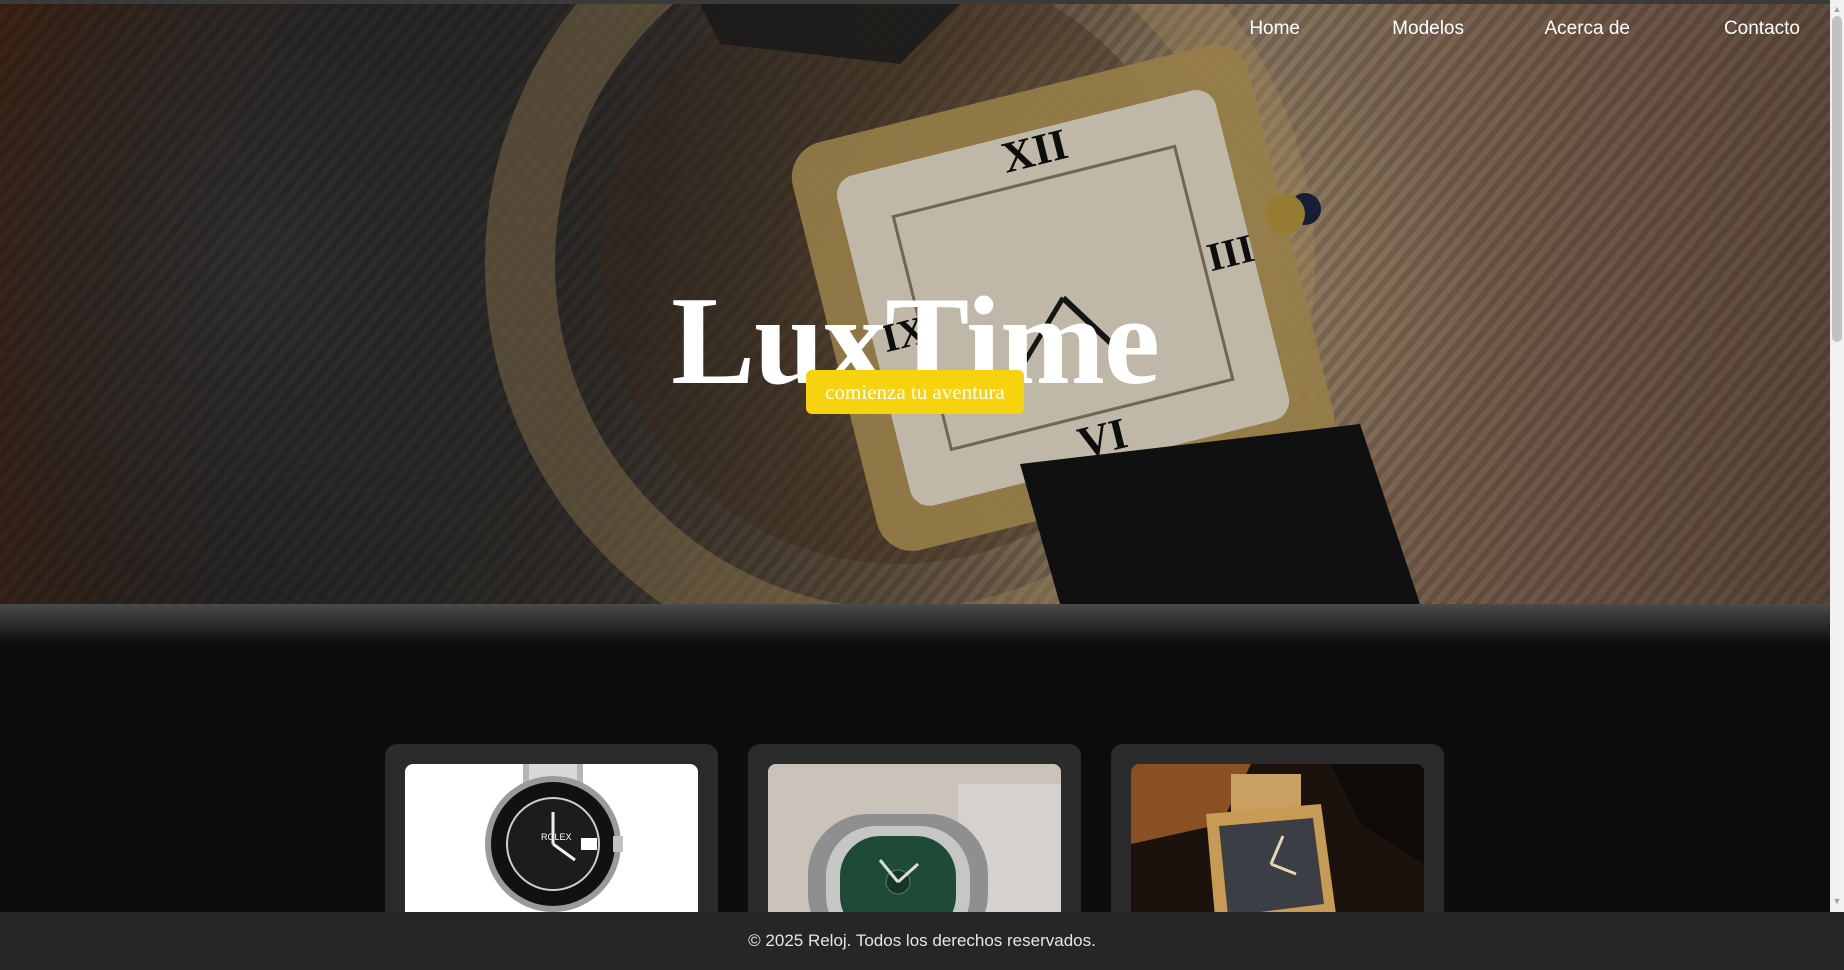  Describe the element at coordinates (1274, 29) in the screenshot. I see `nav-item-home: Home` at that location.